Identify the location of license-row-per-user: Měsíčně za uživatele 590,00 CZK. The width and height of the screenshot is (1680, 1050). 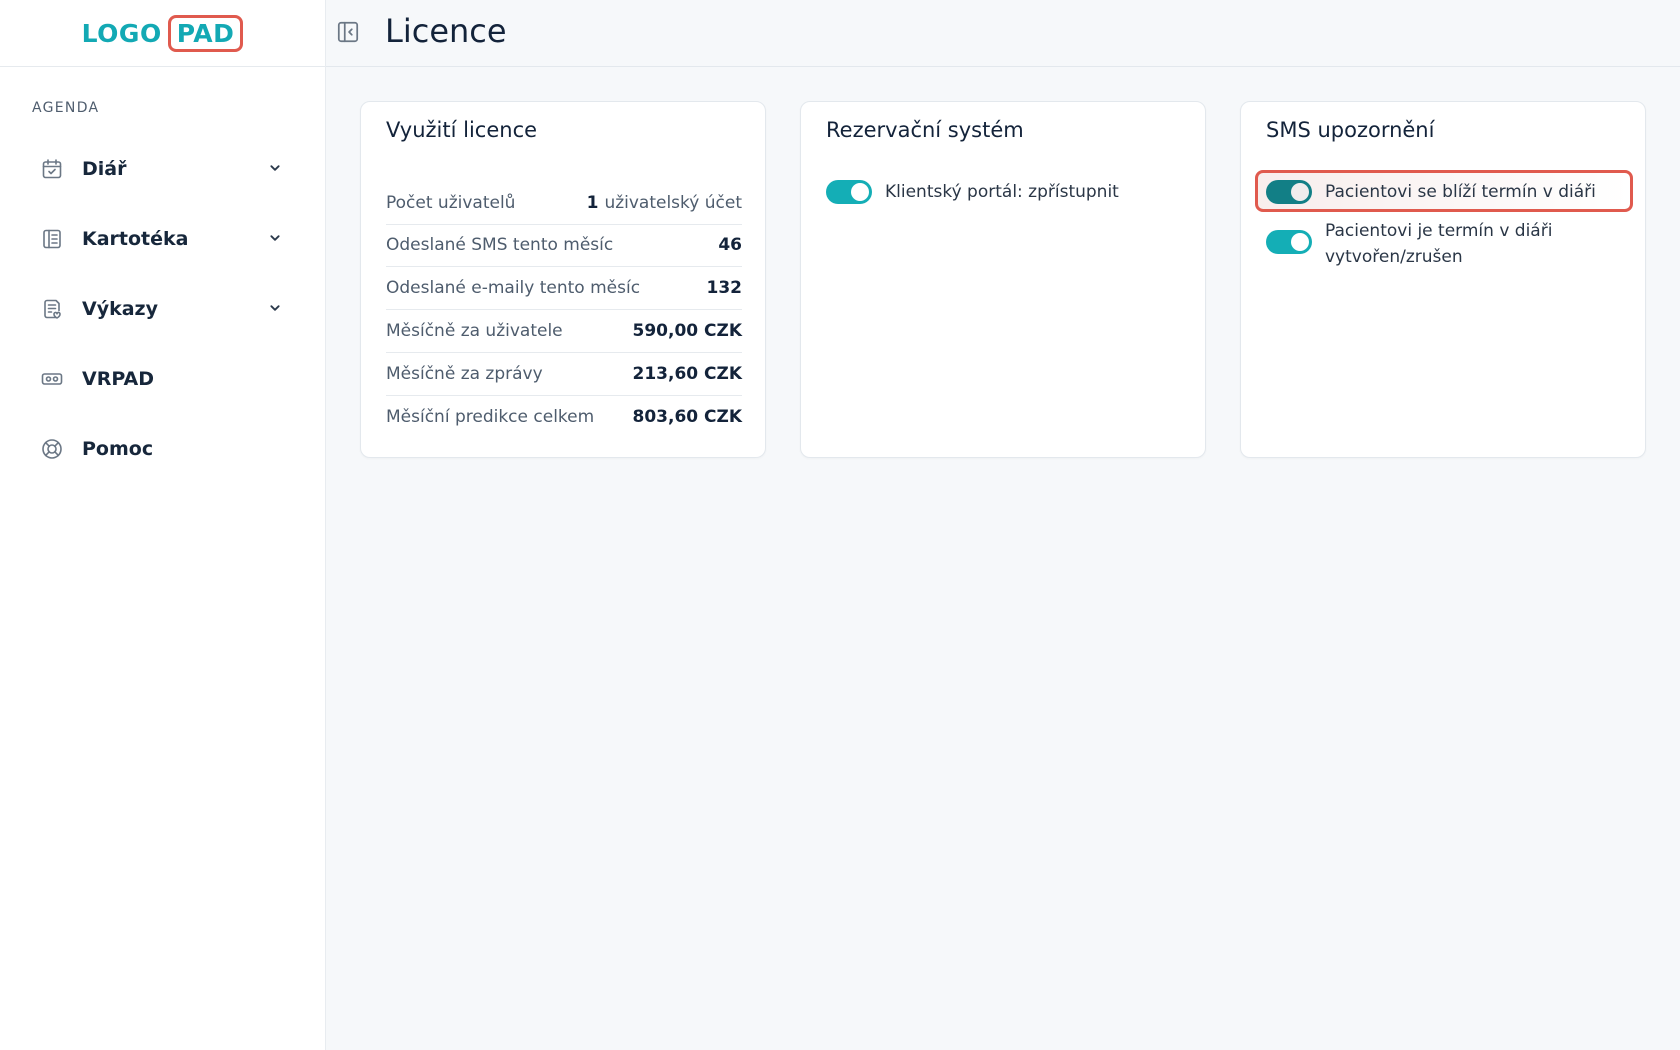
(564, 331).